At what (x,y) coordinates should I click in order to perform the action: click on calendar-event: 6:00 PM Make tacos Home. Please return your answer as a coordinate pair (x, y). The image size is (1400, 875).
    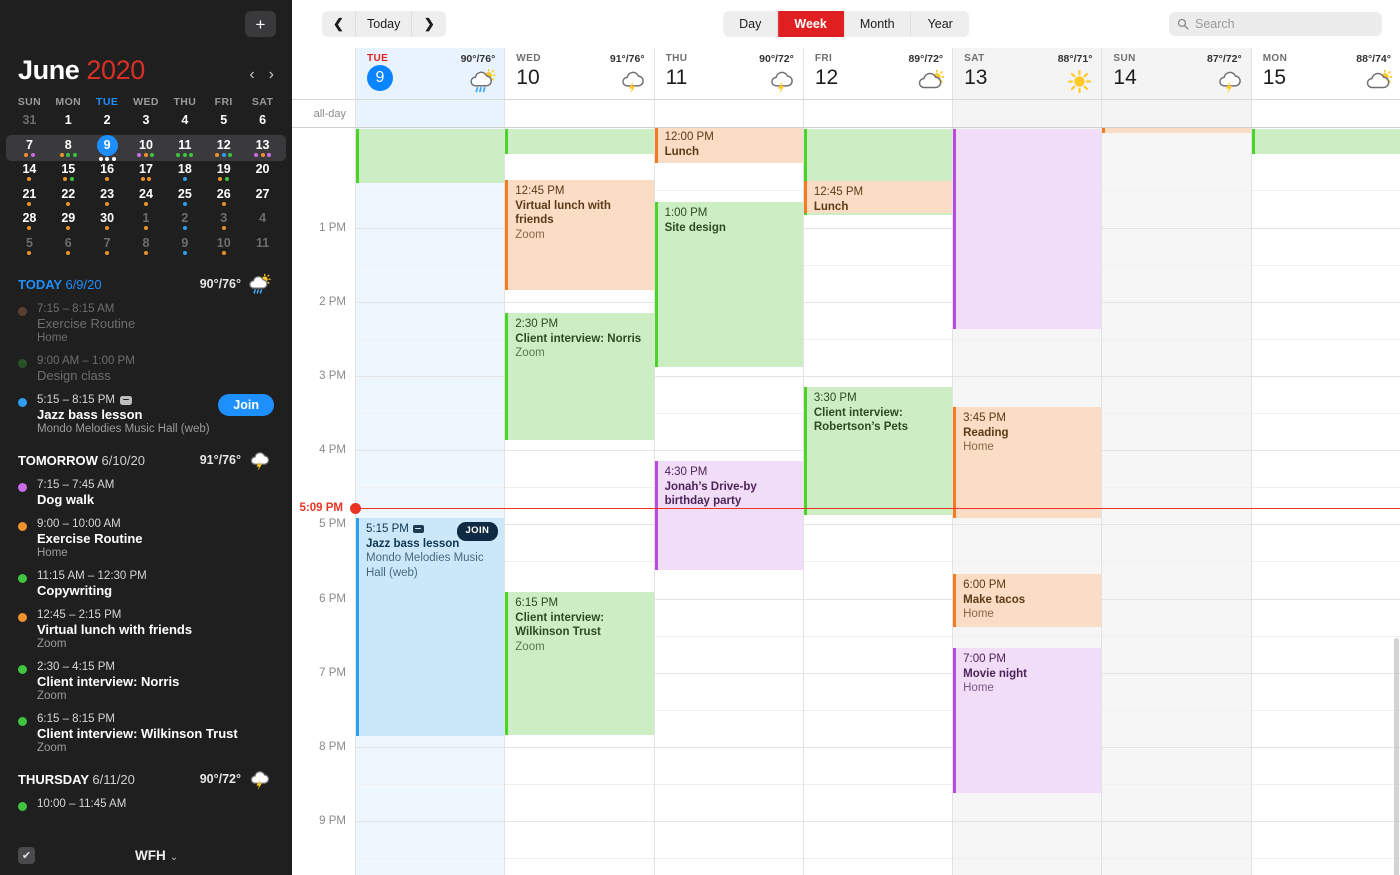
    Looking at the image, I should click on (1027, 600).